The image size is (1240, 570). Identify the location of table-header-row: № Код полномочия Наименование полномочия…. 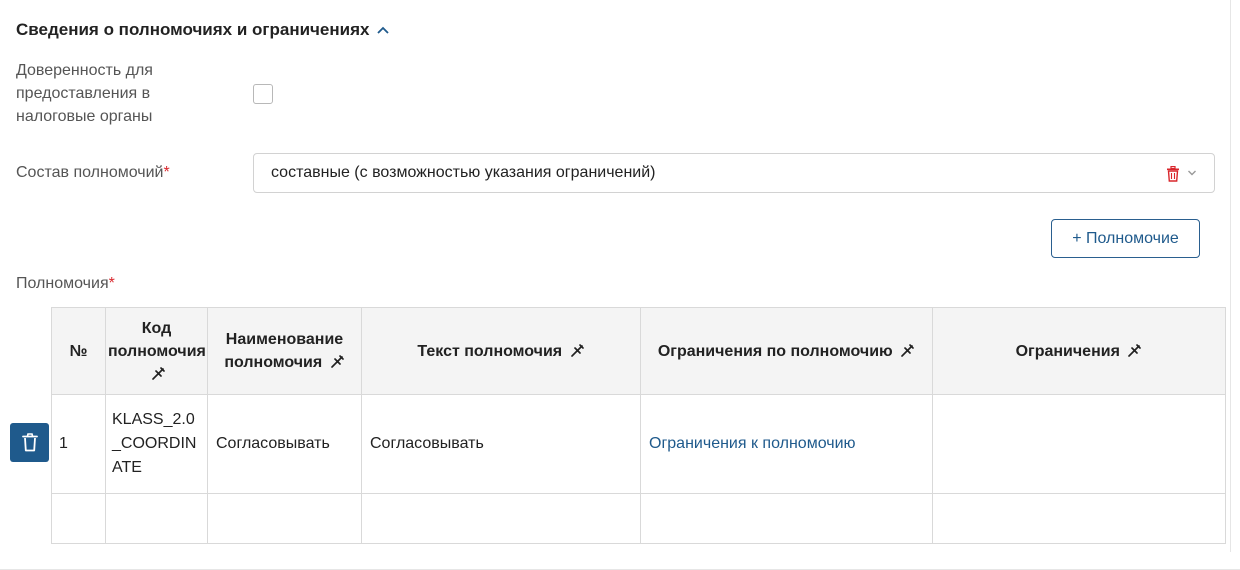
(638, 351).